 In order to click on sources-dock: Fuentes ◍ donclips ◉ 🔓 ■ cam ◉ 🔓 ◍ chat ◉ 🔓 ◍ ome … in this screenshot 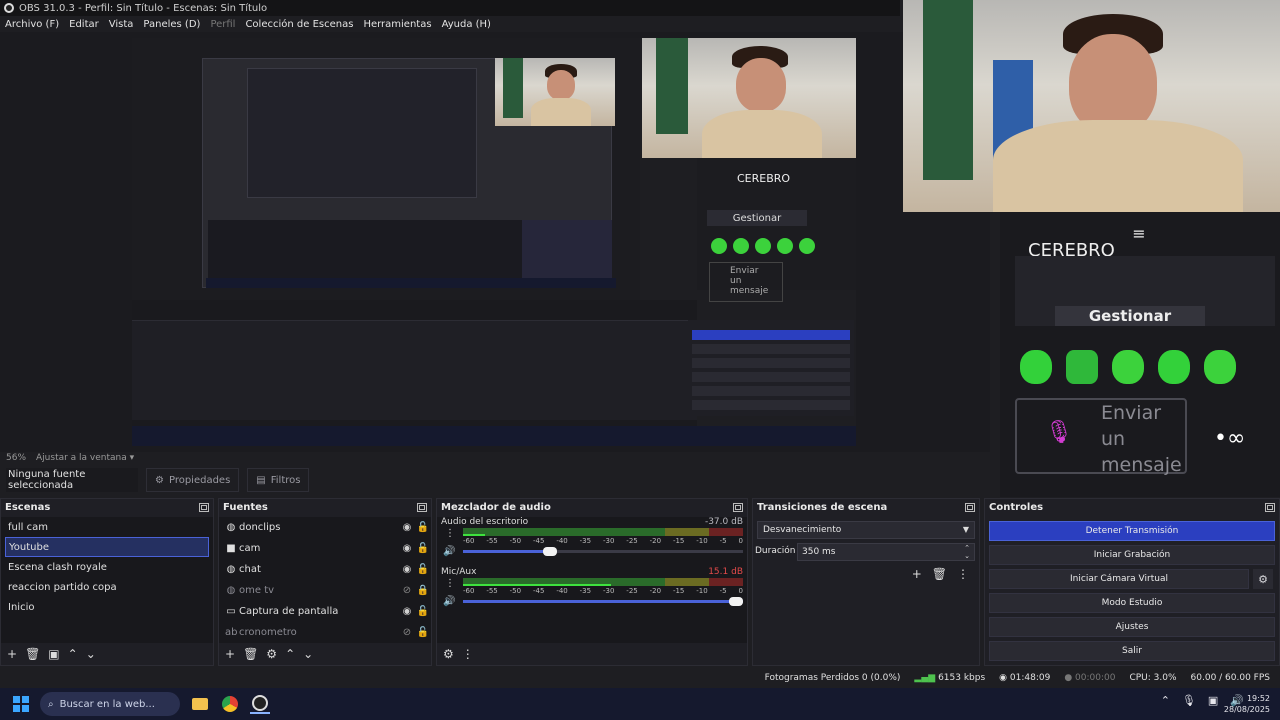, I will do `click(325, 582)`.